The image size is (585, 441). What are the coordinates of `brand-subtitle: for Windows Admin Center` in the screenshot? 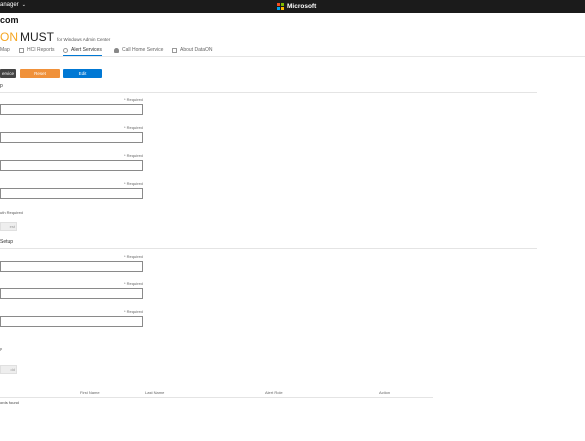 It's located at (84, 39).